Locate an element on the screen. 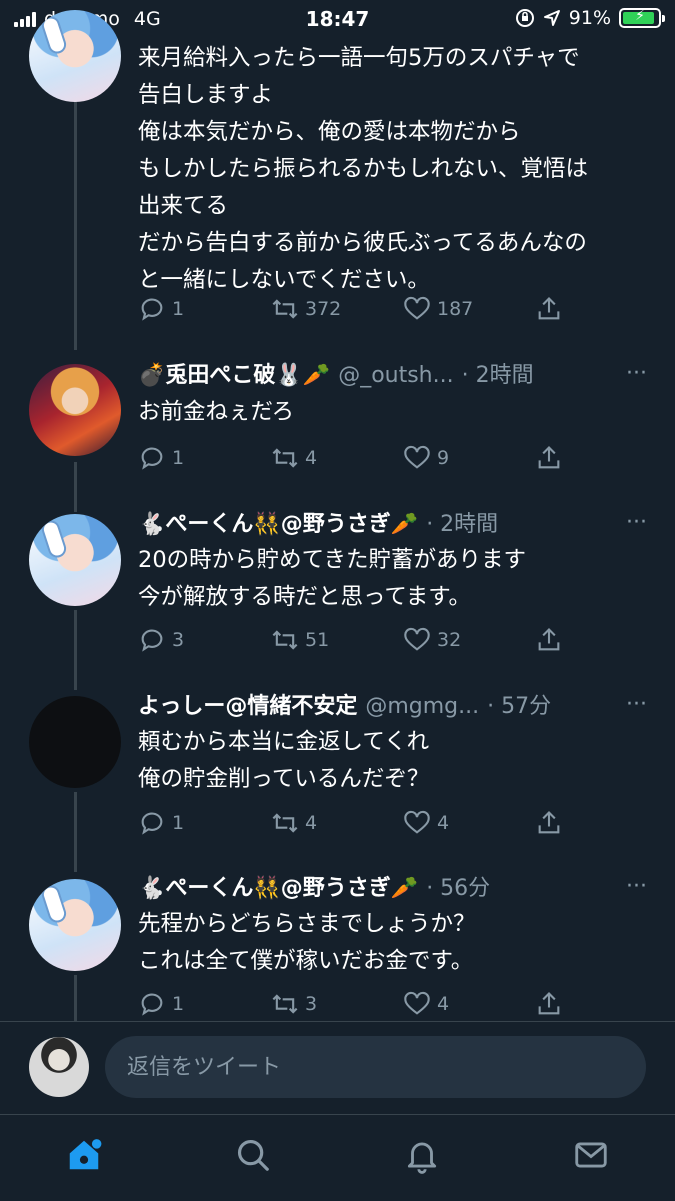  like-button: 187 is located at coordinates (438, 309).